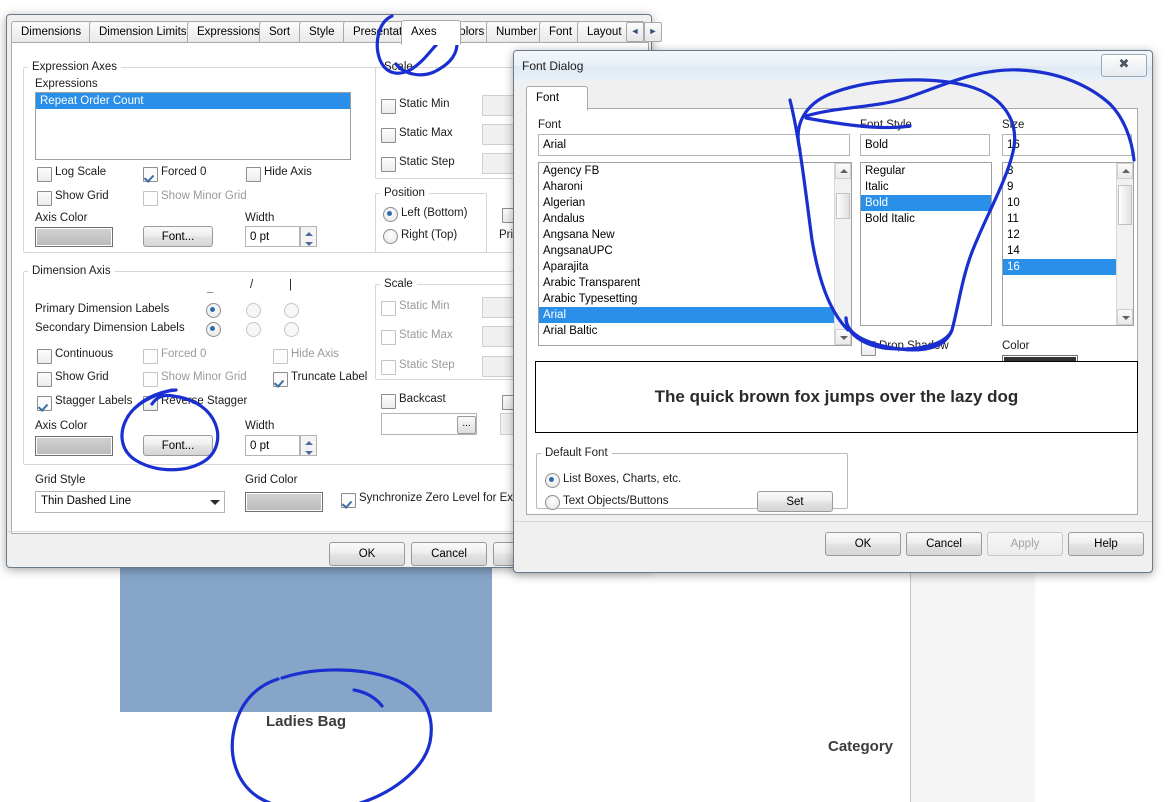 The width and height of the screenshot is (1174, 802). What do you see at coordinates (213, 310) in the screenshot?
I see `radio-primary-horizontal` at bounding box center [213, 310].